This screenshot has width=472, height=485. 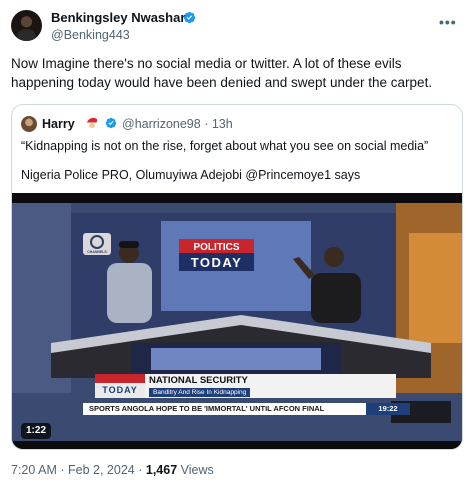 What do you see at coordinates (34, 470) in the screenshot?
I see `tweet-time: 7:20 AM` at bounding box center [34, 470].